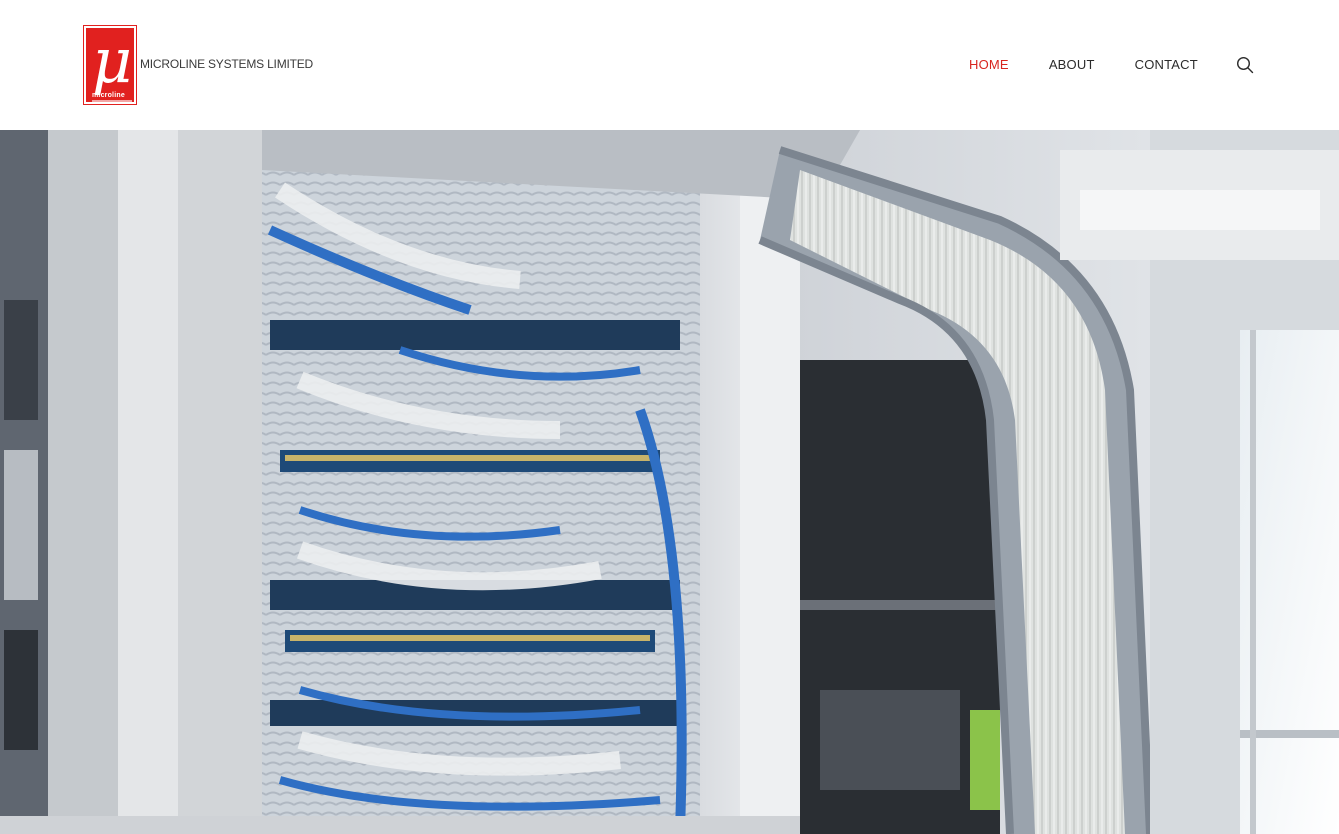 The height and width of the screenshot is (834, 1339). I want to click on logo-small-text: microline, so click(108, 95).